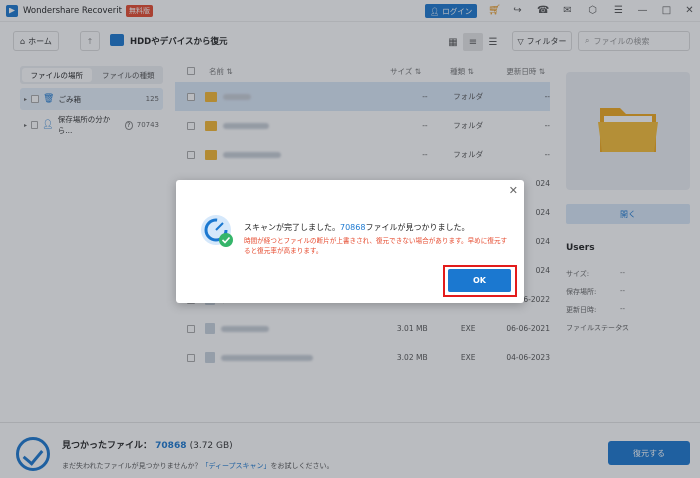  Describe the element at coordinates (513, 190) in the screenshot. I see `close-icon: ✕` at that location.